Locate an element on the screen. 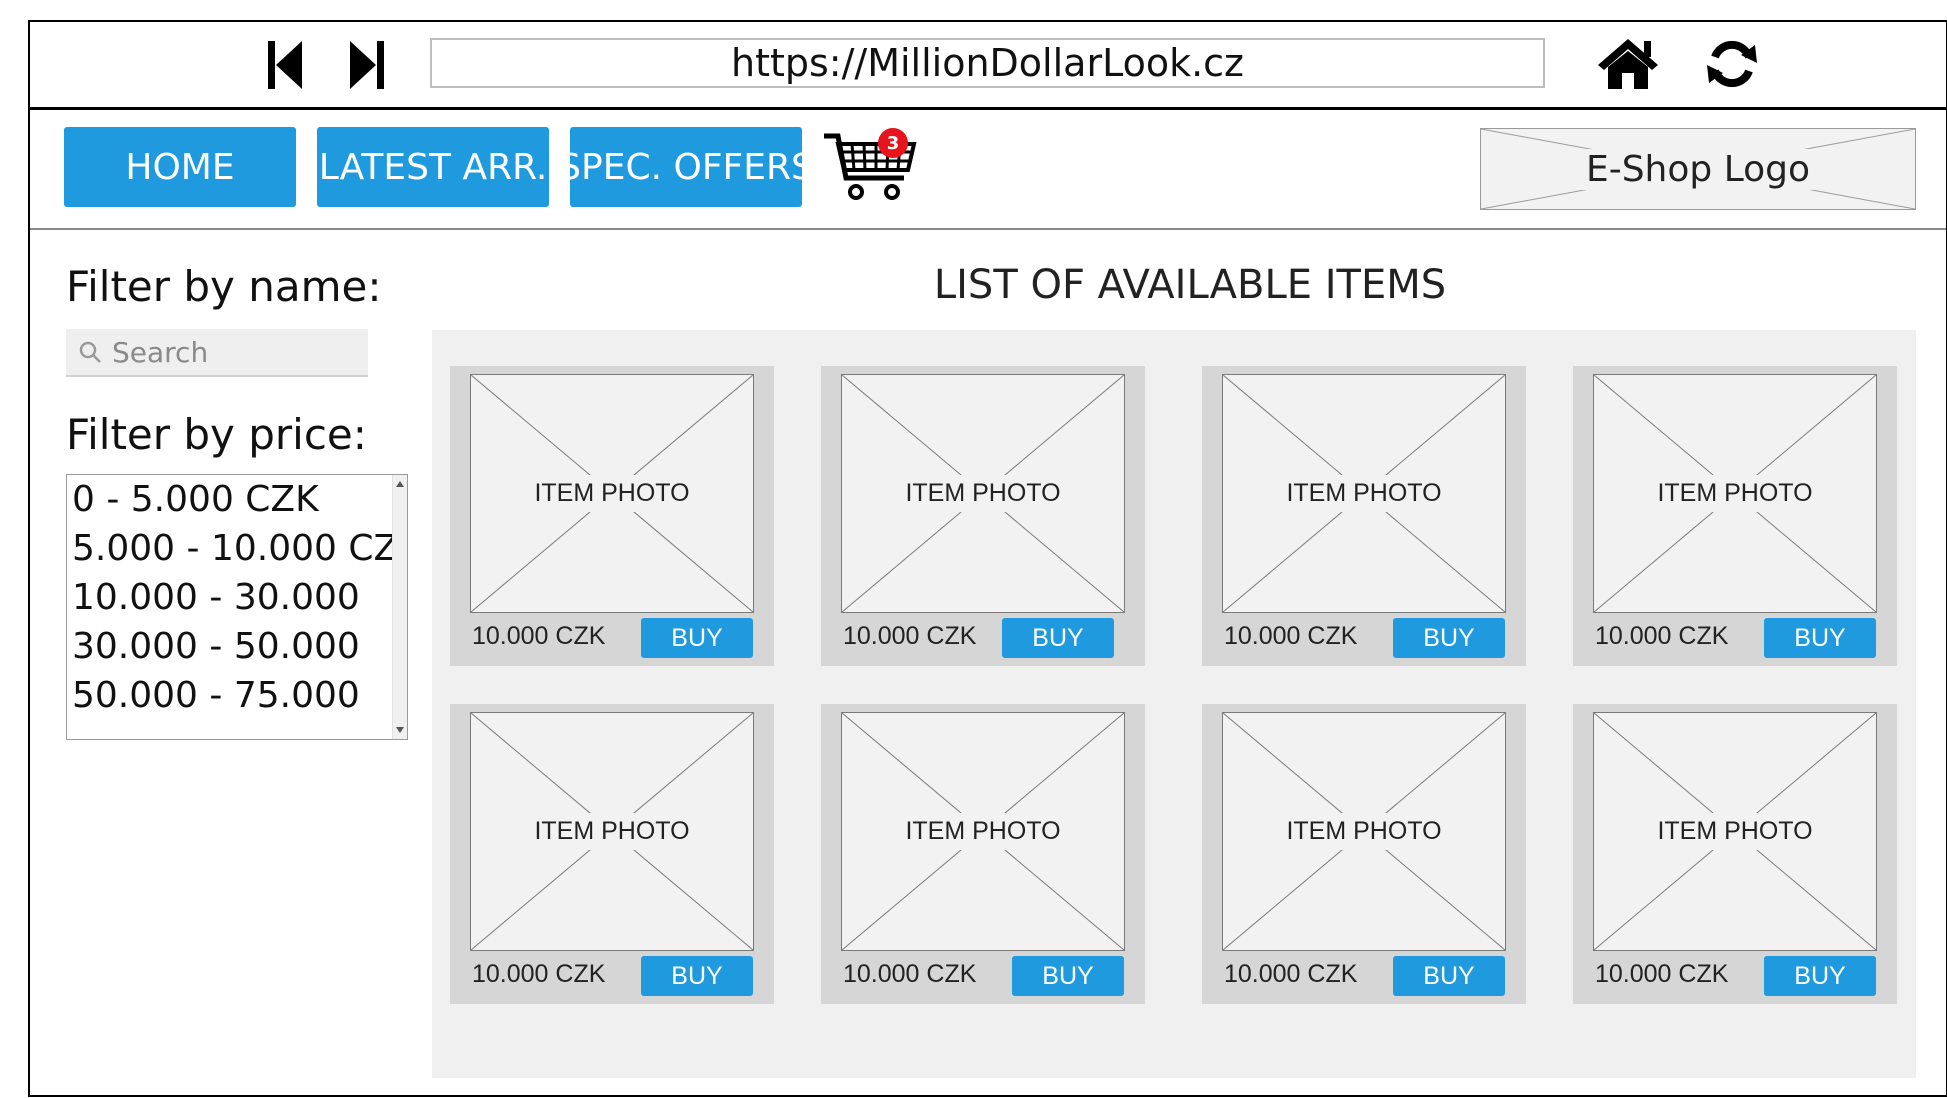 The height and width of the screenshot is (1098, 1947). nav-offers-label: SPEC. OFFERS is located at coordinates (686, 167).